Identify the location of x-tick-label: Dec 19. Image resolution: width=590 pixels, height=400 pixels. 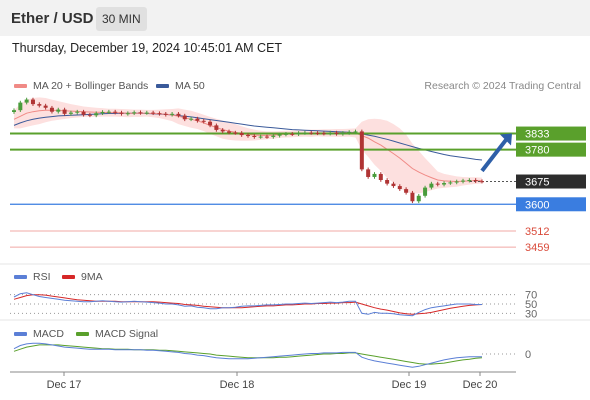
(409, 385).